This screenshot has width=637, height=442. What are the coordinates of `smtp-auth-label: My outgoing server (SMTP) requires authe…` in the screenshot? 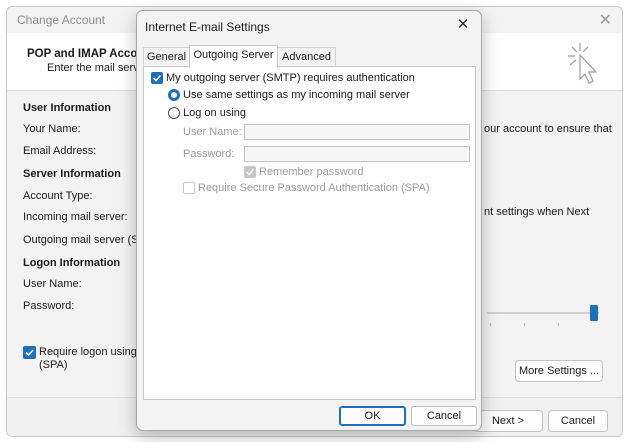 It's located at (290, 78).